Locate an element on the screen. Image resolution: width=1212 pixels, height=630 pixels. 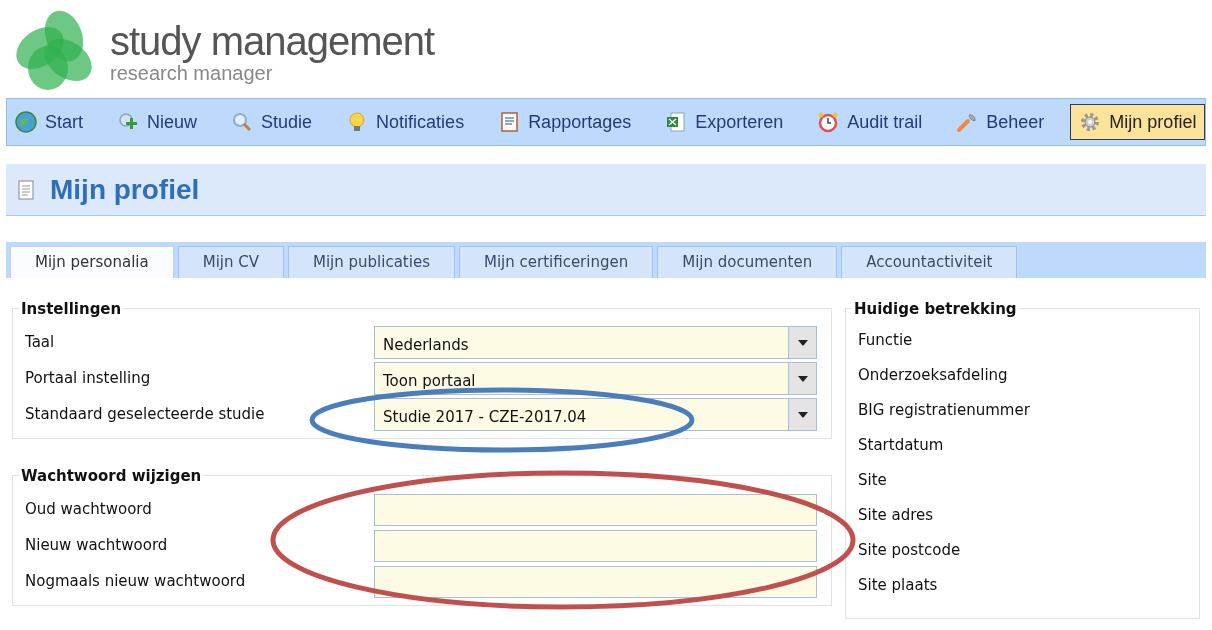
tab: Mijn documenten is located at coordinates (747, 262).